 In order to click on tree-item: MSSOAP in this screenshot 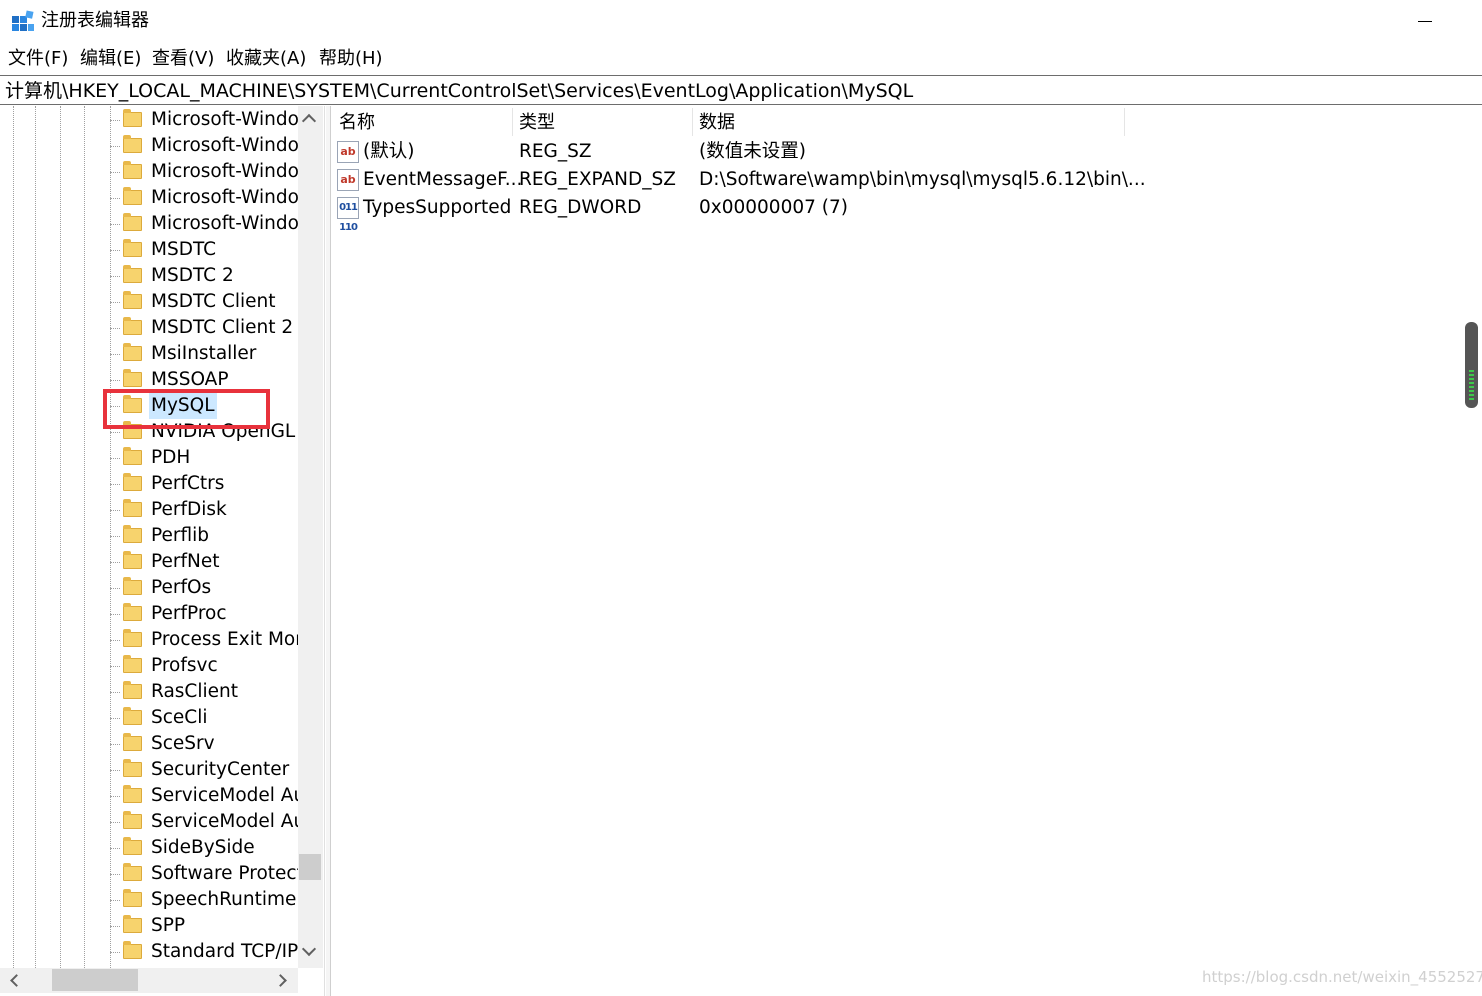, I will do `click(203, 380)`.